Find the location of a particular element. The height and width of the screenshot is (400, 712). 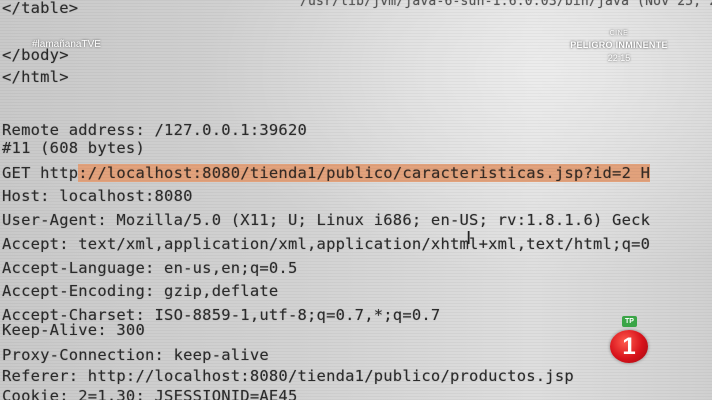

promo-banner: CINE PELIGRO INMINENTE 22:15 is located at coordinates (619, 46).